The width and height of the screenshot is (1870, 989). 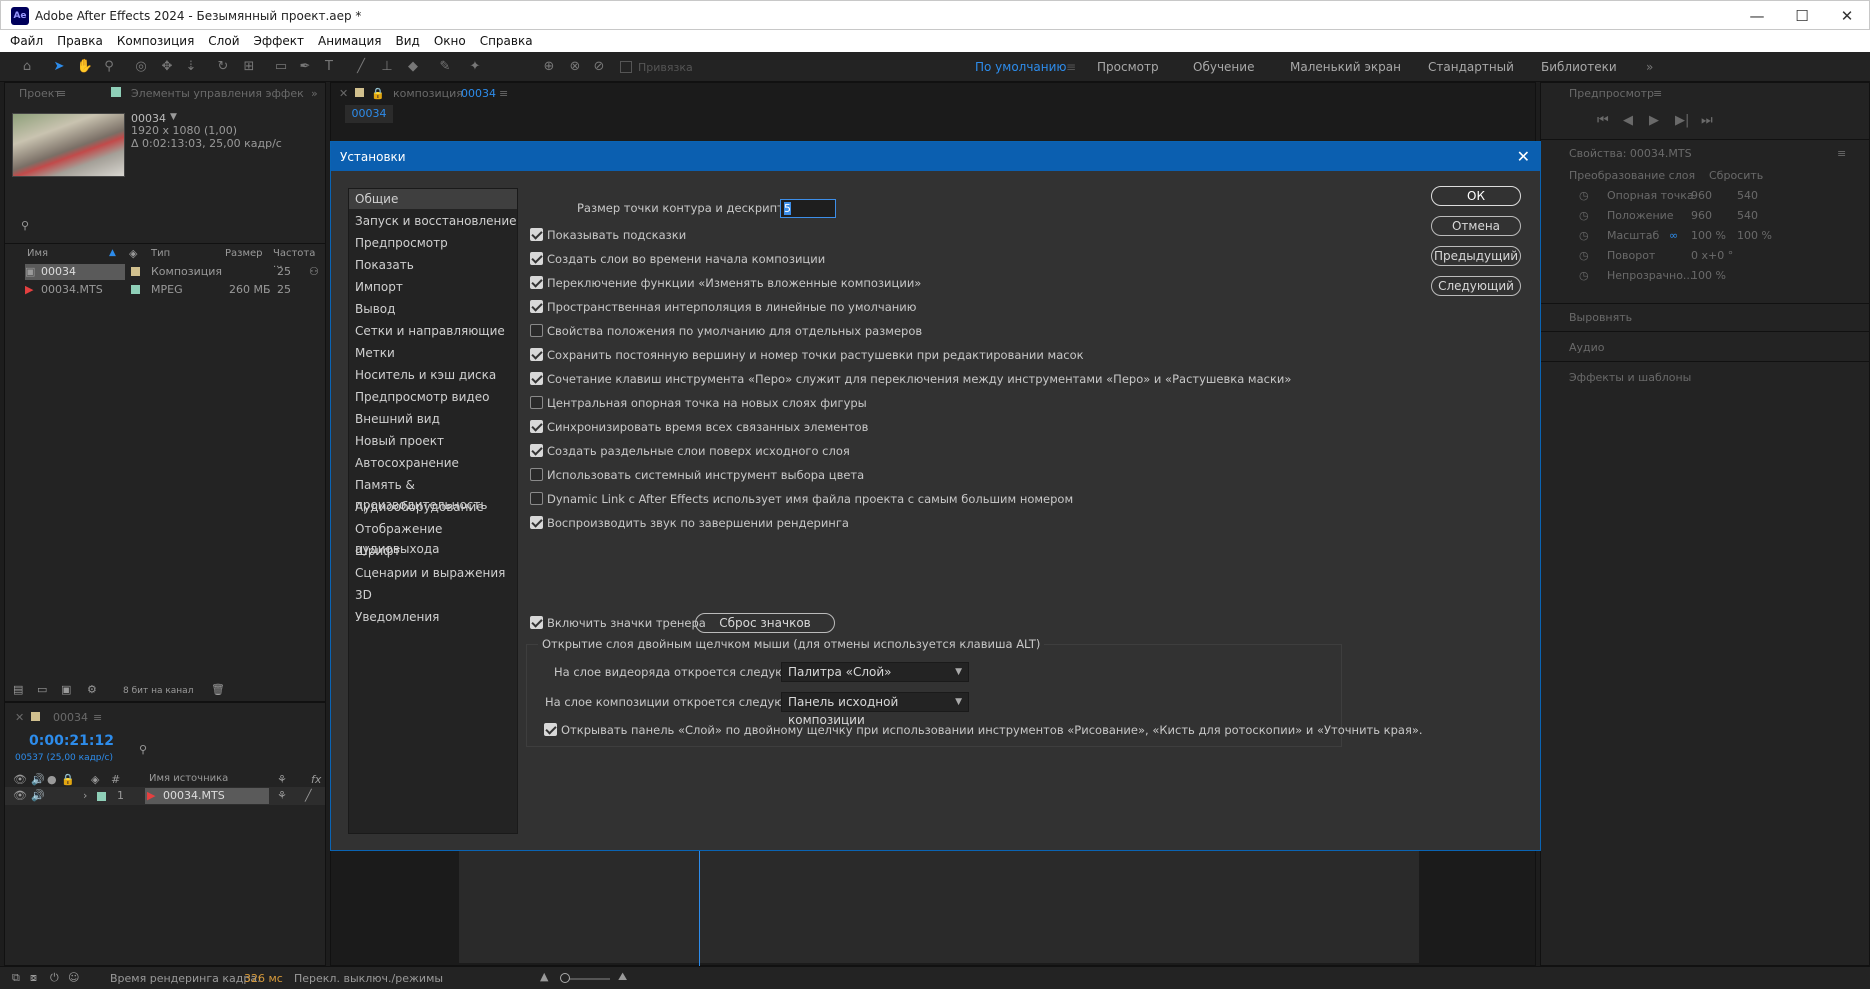 I want to click on roto-tool-icon: ✎, so click(x=445, y=67).